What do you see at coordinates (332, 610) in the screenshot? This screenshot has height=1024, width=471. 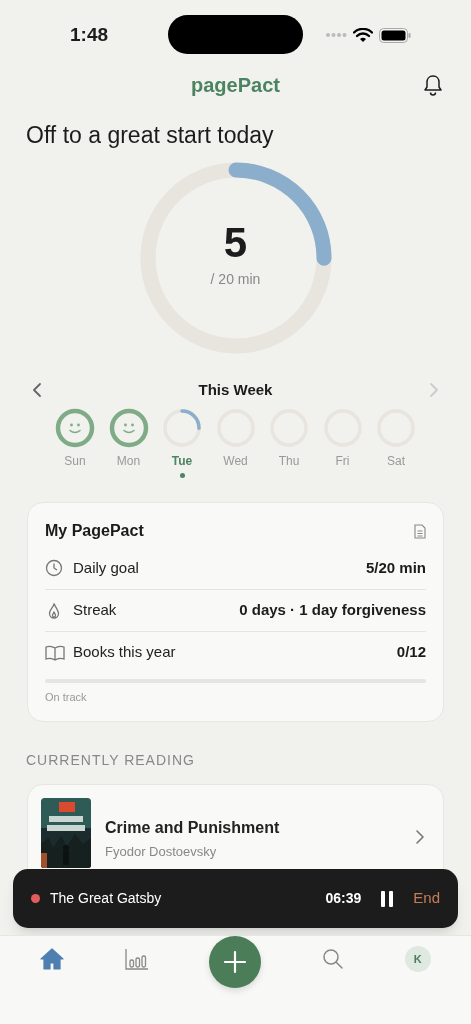 I see `row-value: 0 days · 1 day forgiveness` at bounding box center [332, 610].